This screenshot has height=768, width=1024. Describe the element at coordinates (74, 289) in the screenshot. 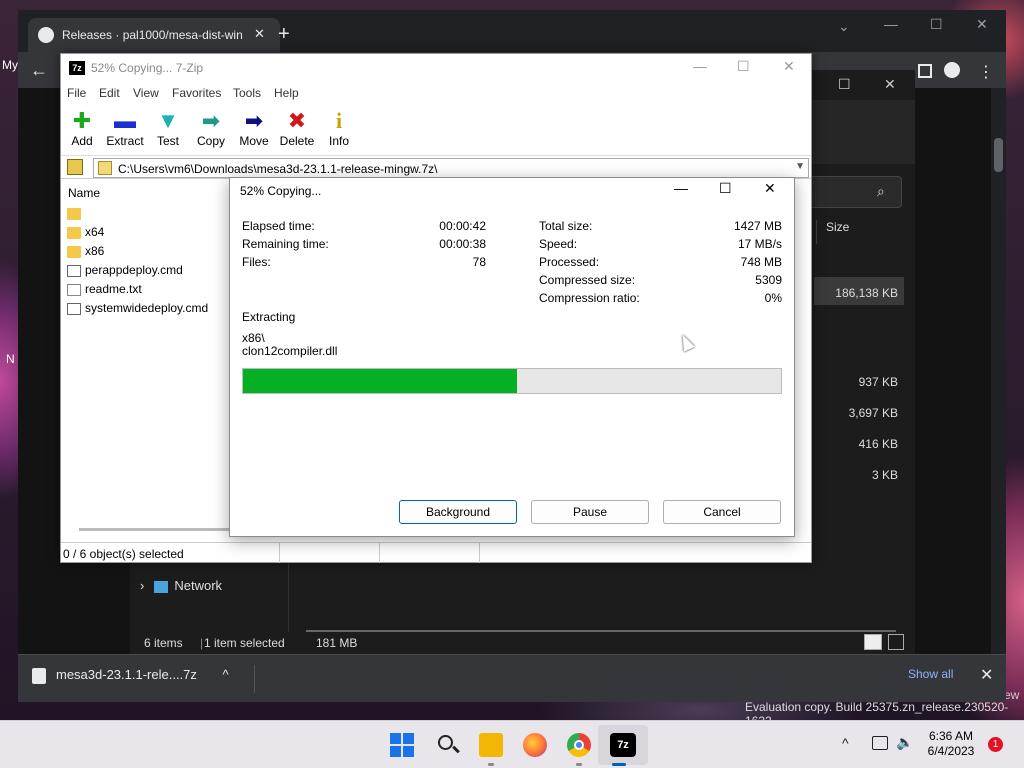

I see `text-file-icon` at that location.